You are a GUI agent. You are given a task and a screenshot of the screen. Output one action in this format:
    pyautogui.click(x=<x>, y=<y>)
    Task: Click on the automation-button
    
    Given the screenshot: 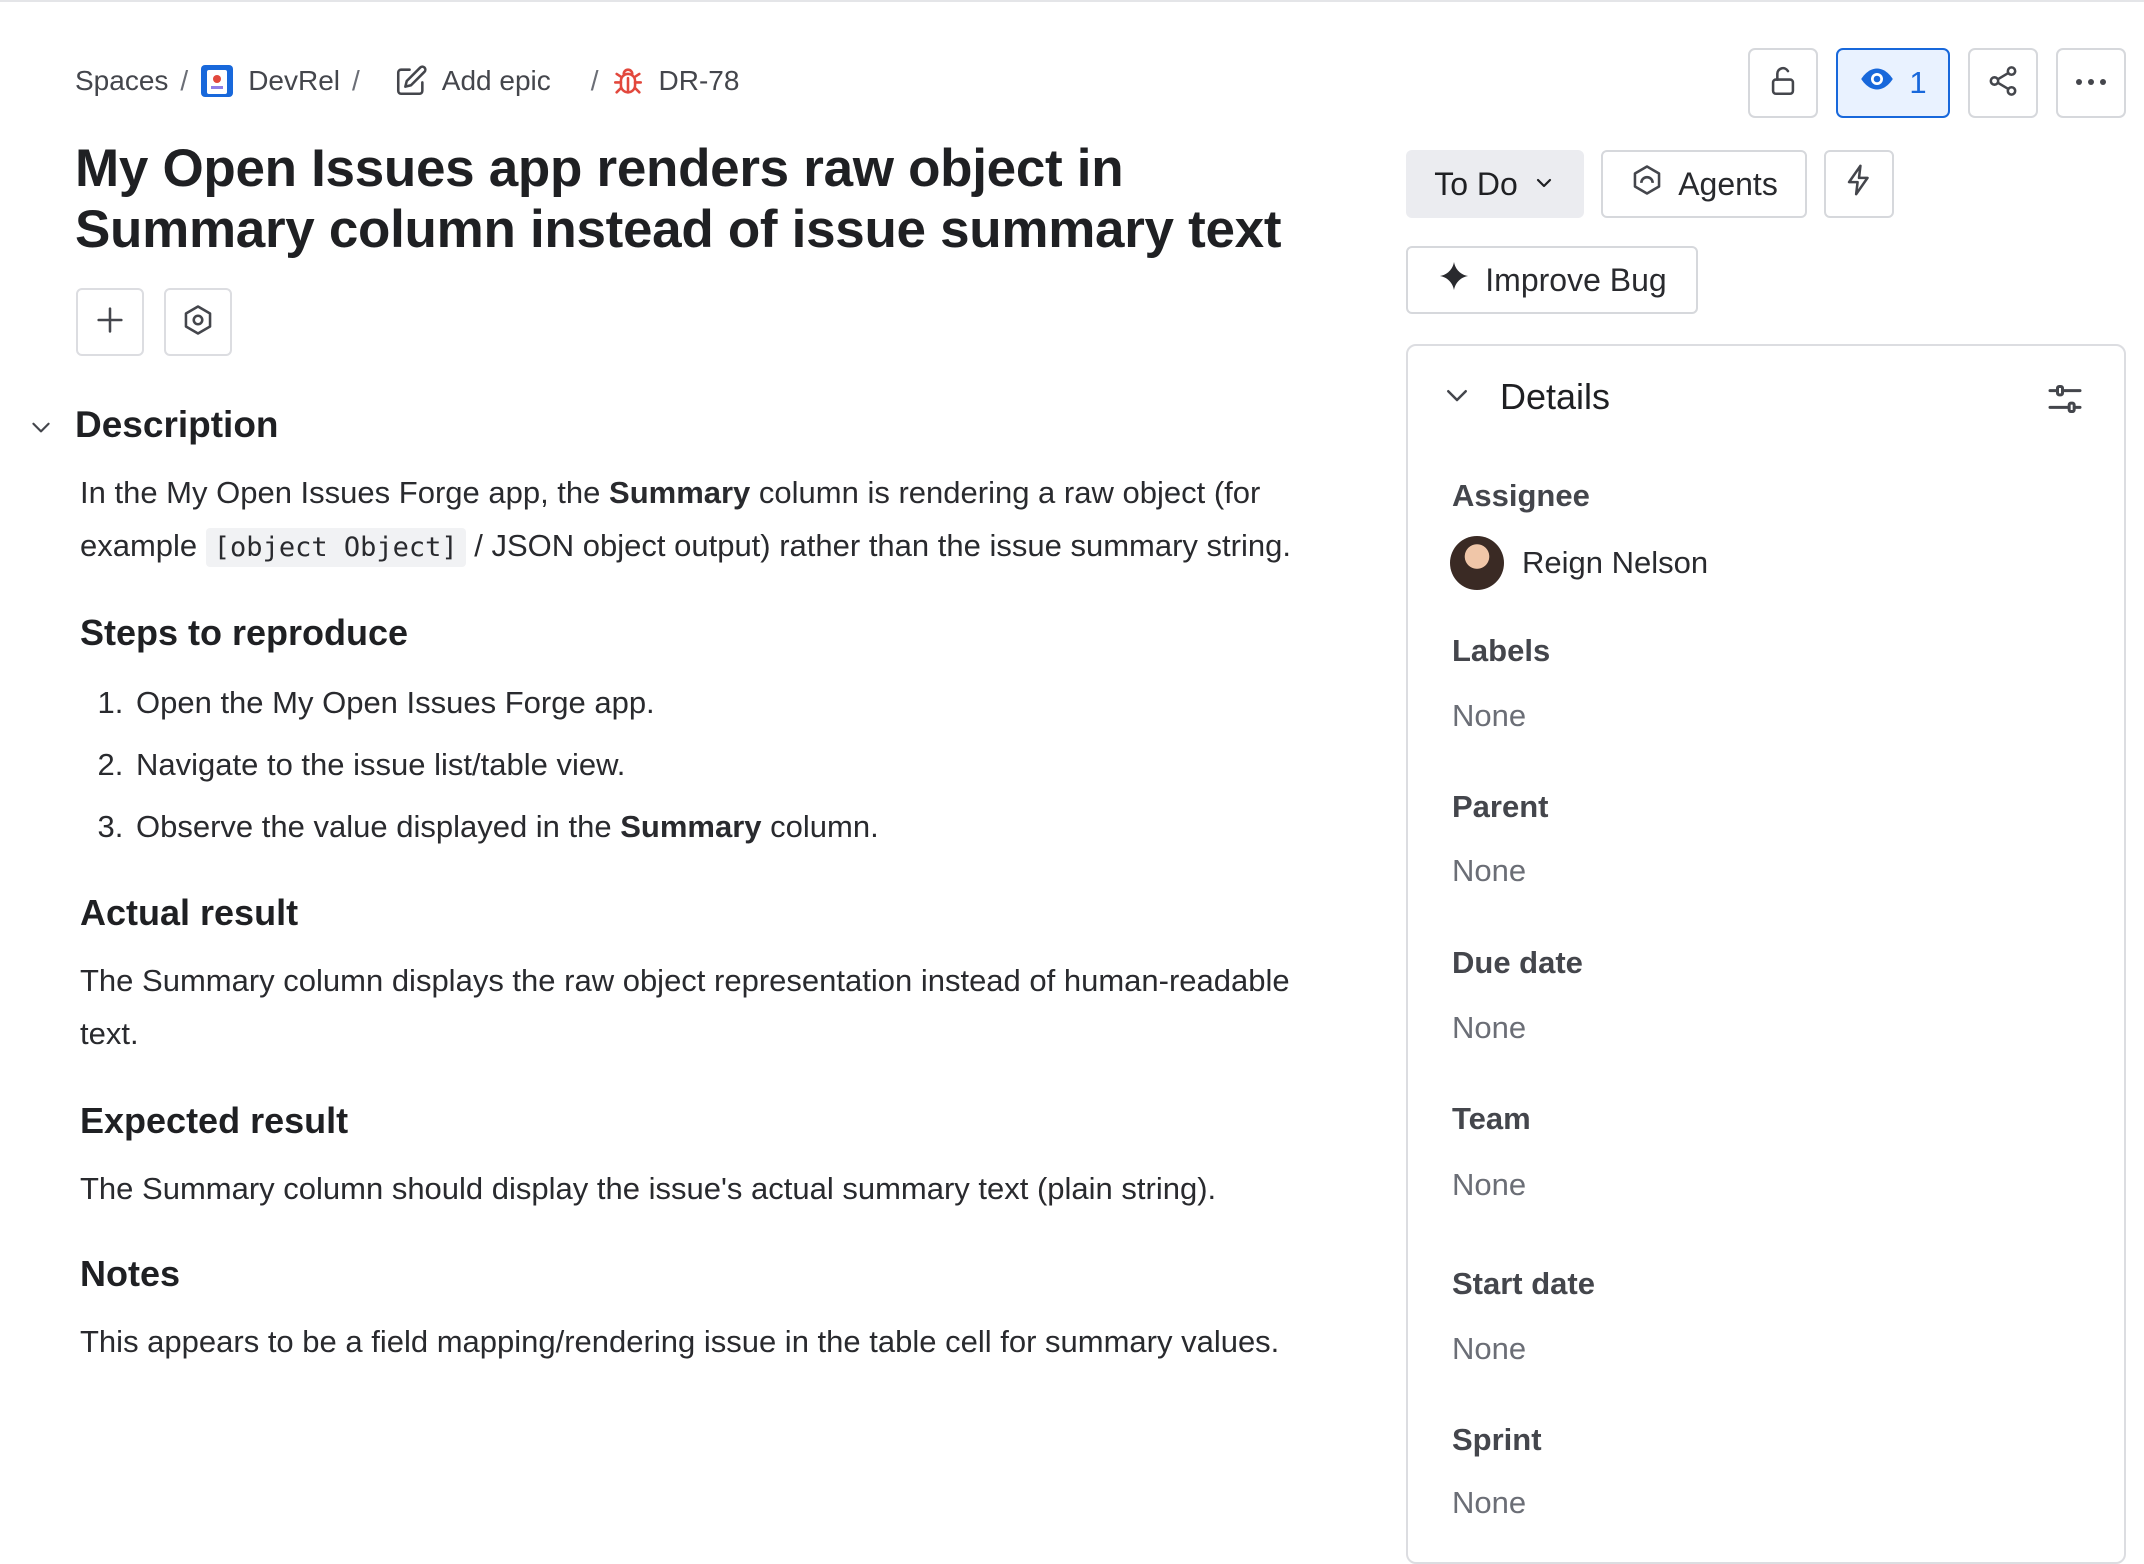 What is the action you would take?
    pyautogui.click(x=1859, y=184)
    